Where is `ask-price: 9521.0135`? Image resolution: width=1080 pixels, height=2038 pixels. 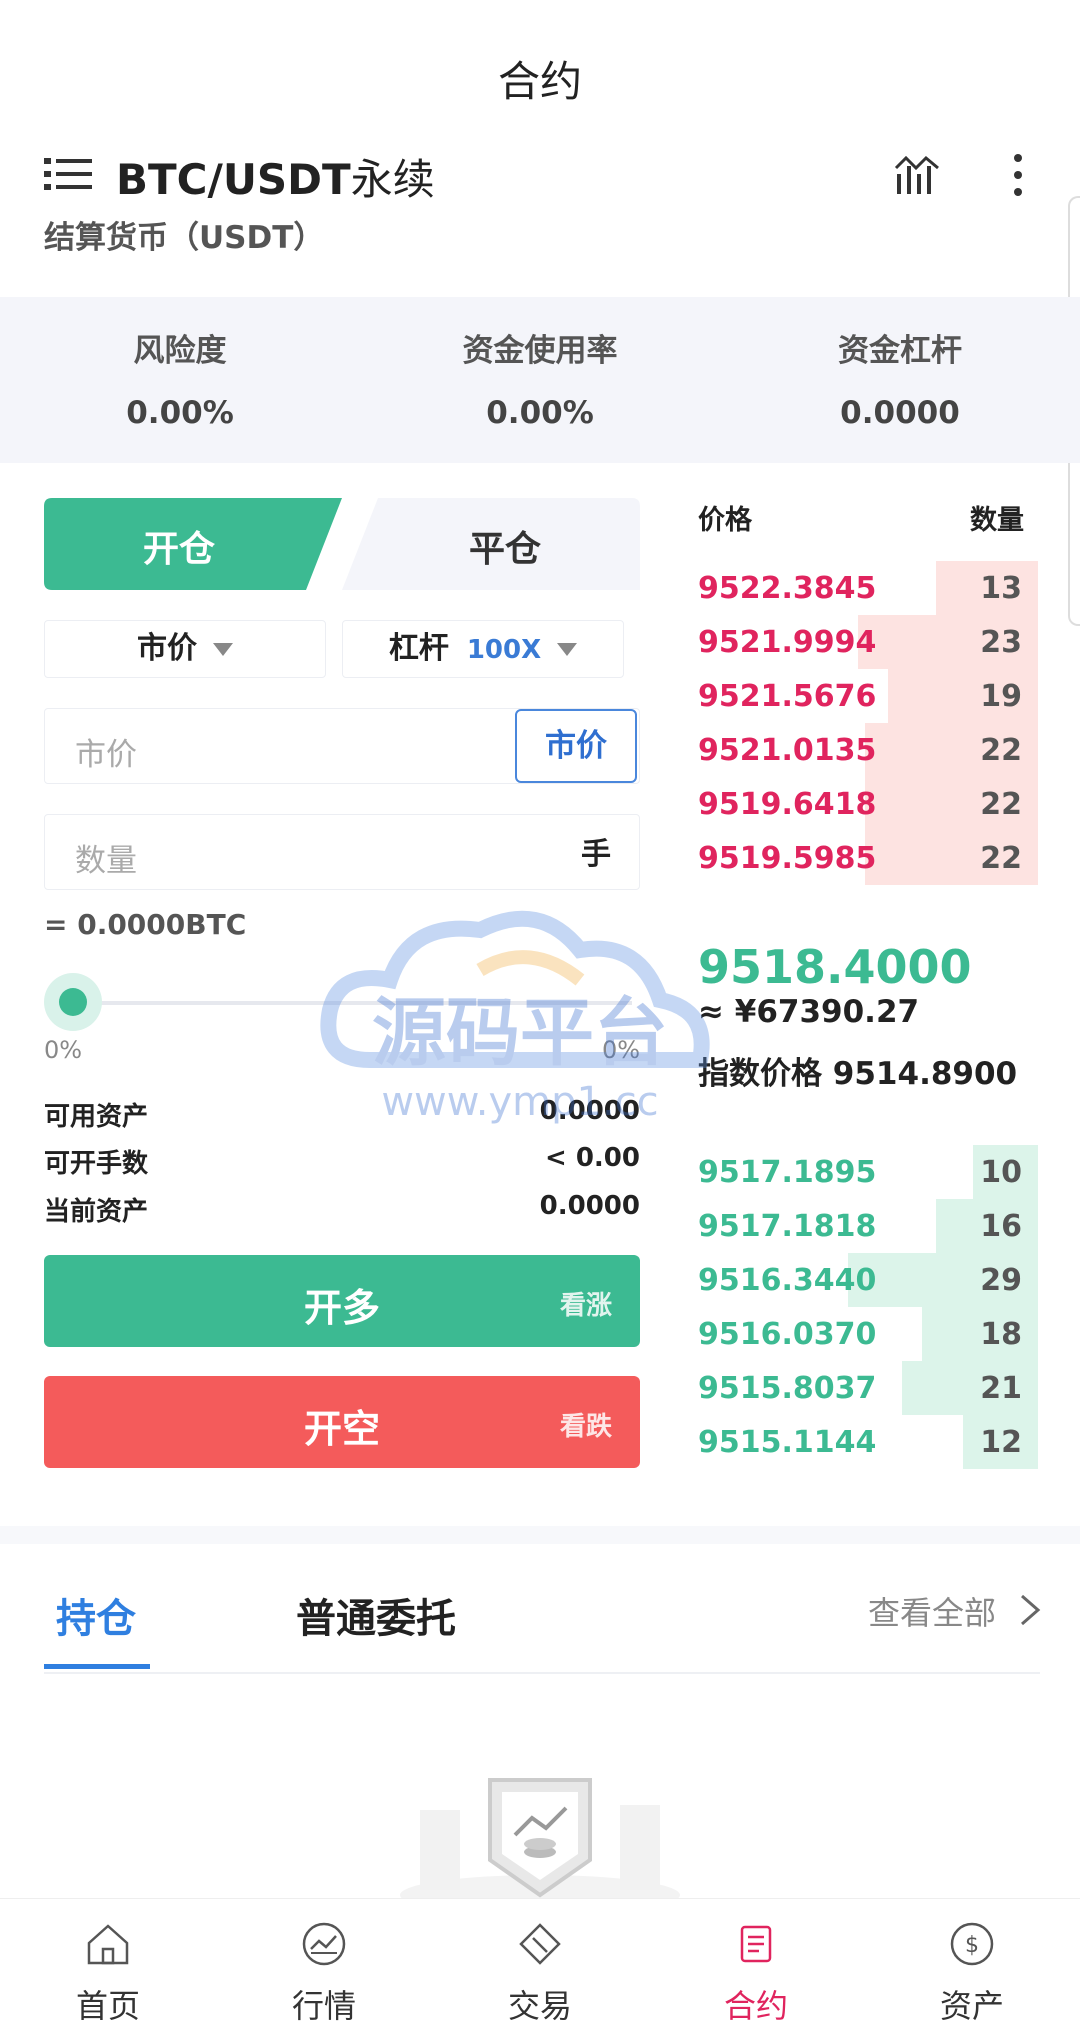 ask-price: 9521.0135 is located at coordinates (787, 750).